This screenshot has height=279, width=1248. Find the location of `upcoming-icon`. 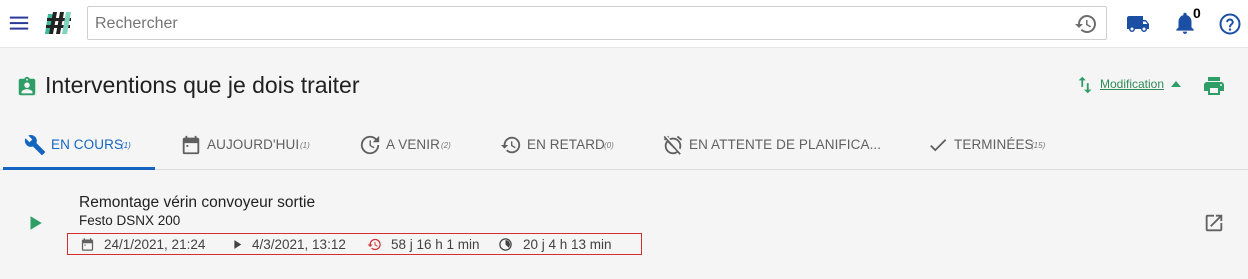

upcoming-icon is located at coordinates (370, 145).